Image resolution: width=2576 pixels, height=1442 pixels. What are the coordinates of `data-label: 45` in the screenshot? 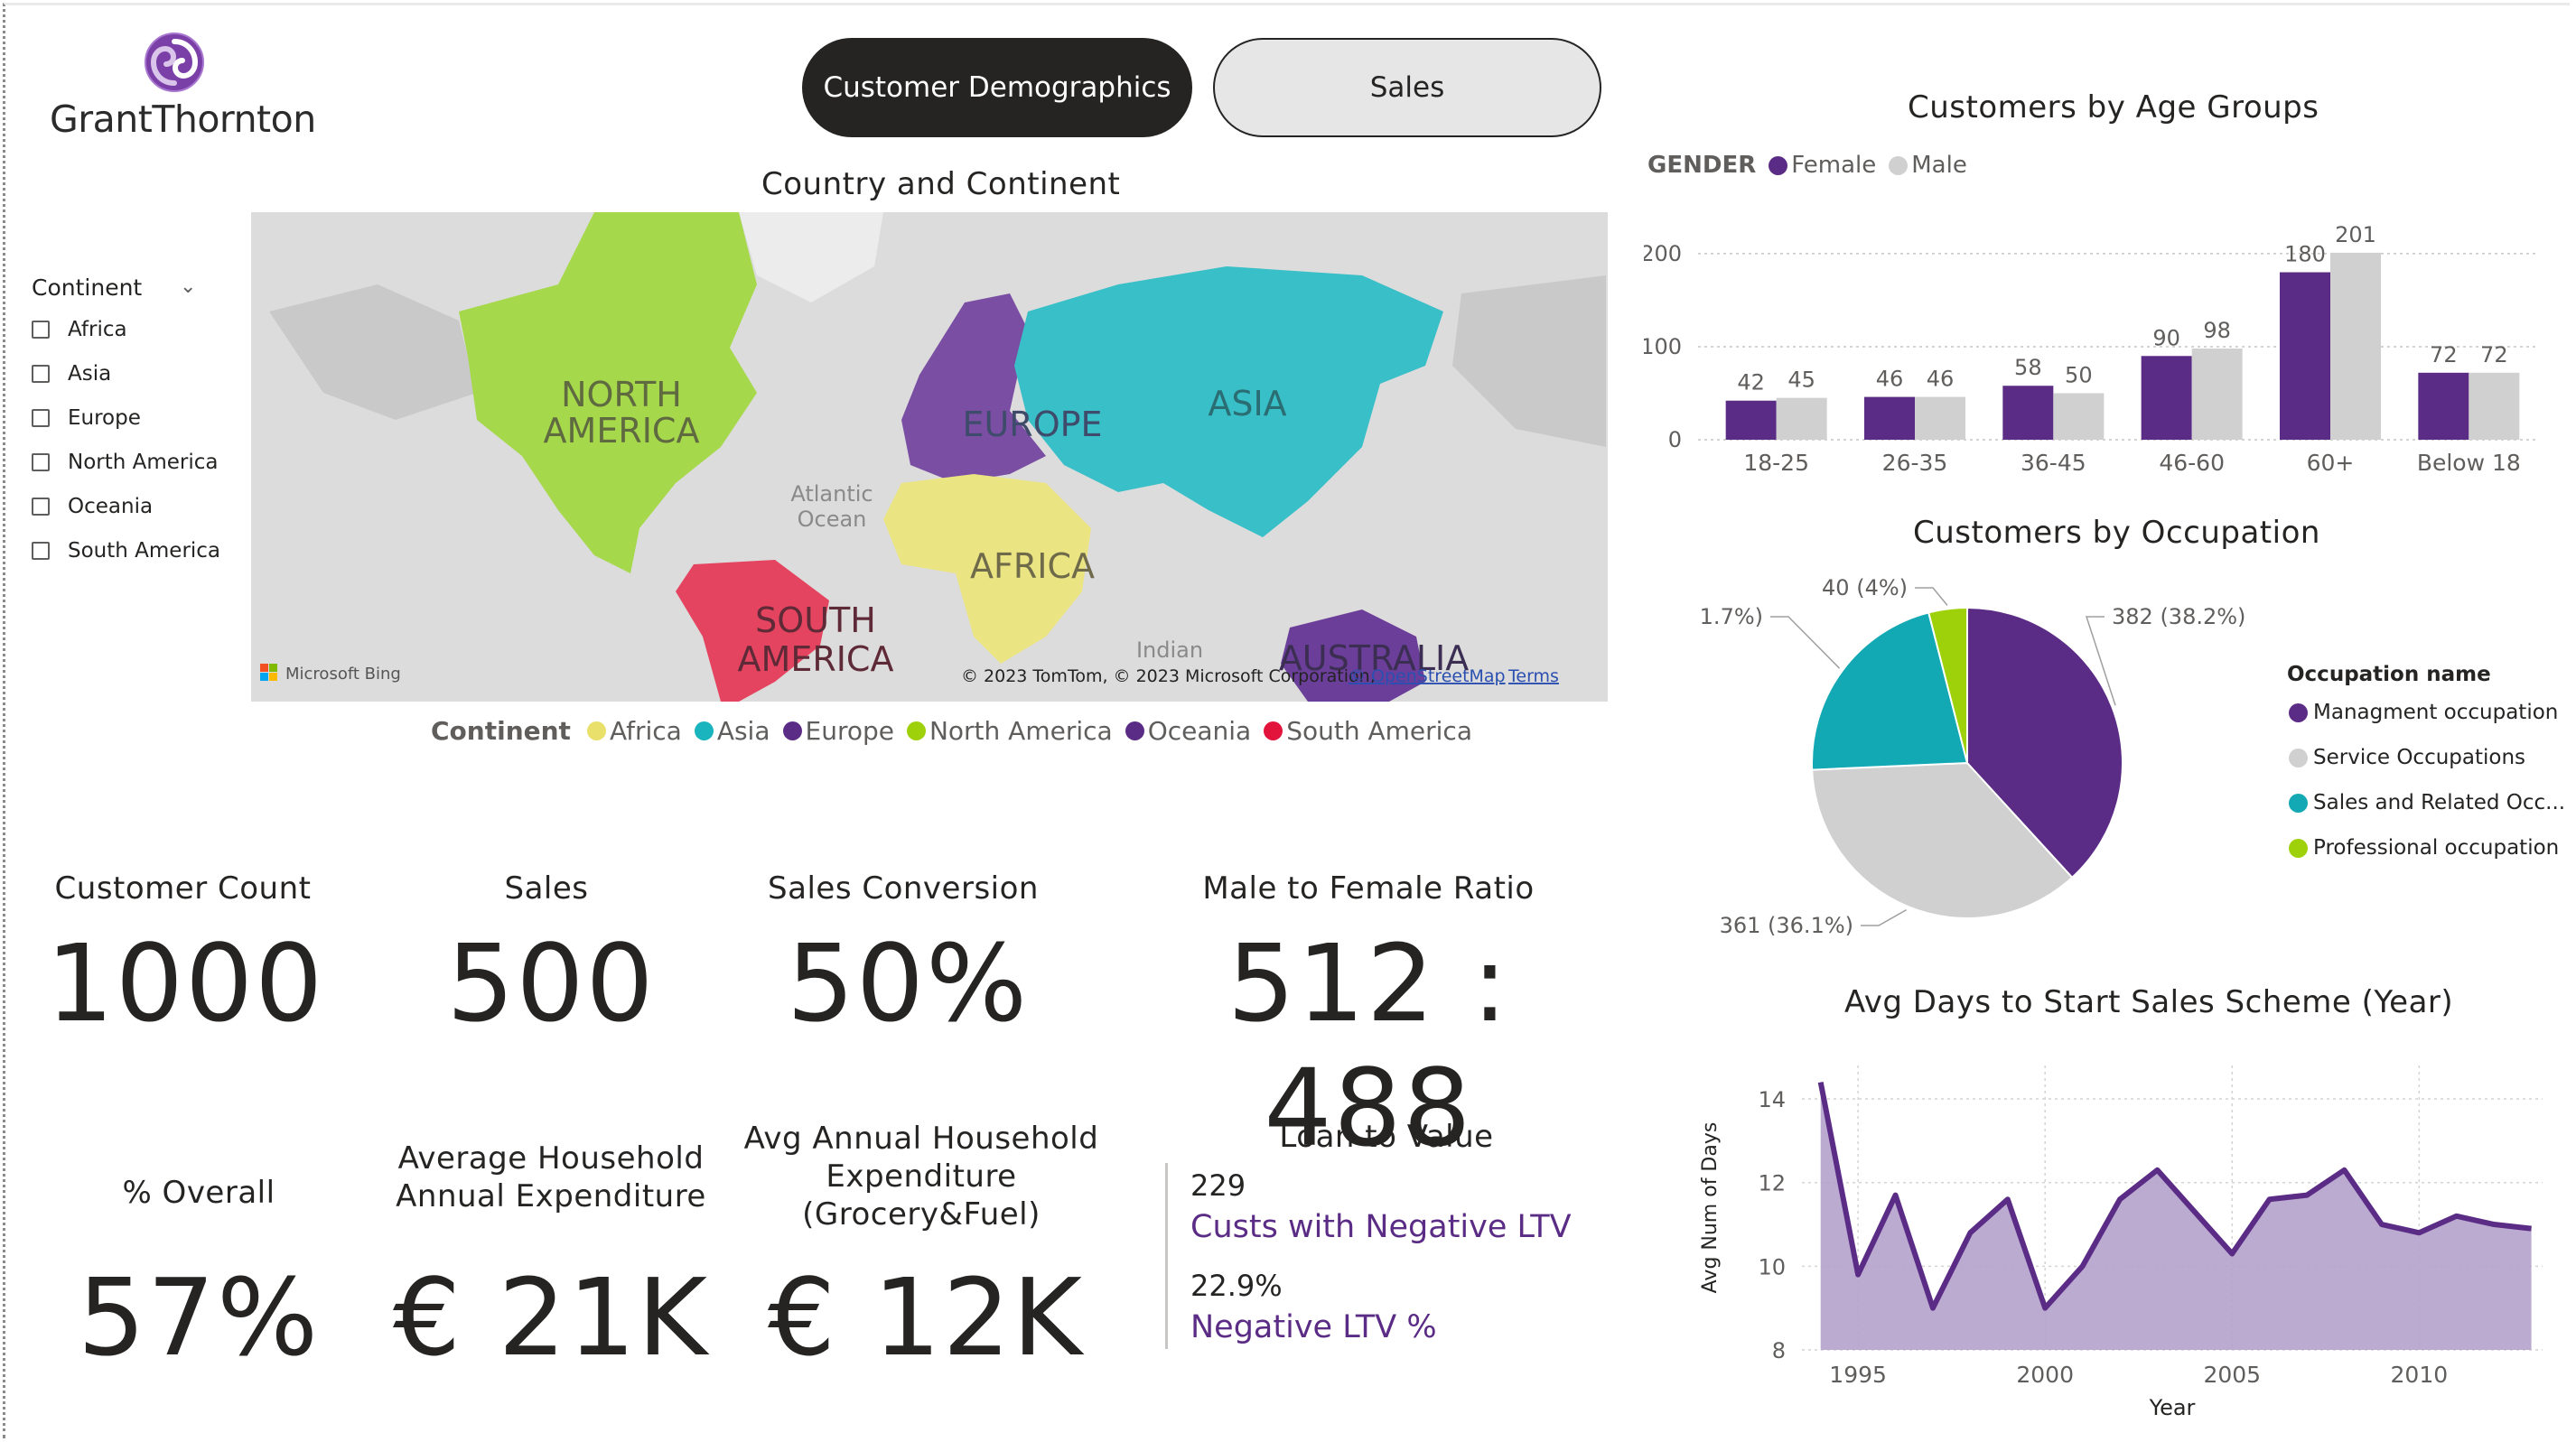 It's located at (1801, 380).